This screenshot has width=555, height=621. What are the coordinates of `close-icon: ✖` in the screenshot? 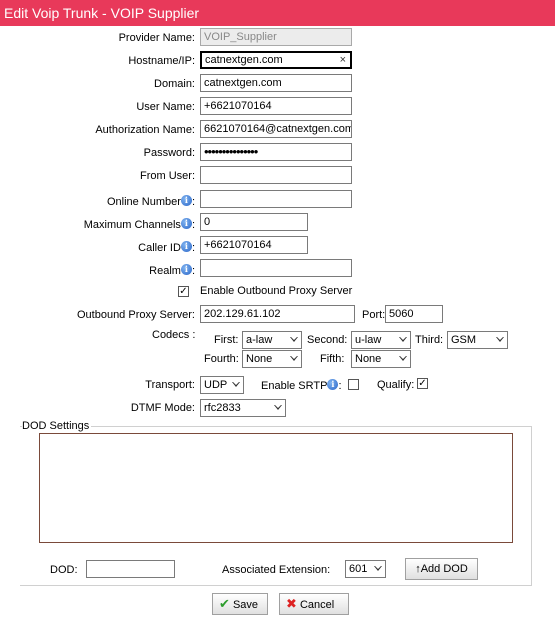 It's located at (291, 603).